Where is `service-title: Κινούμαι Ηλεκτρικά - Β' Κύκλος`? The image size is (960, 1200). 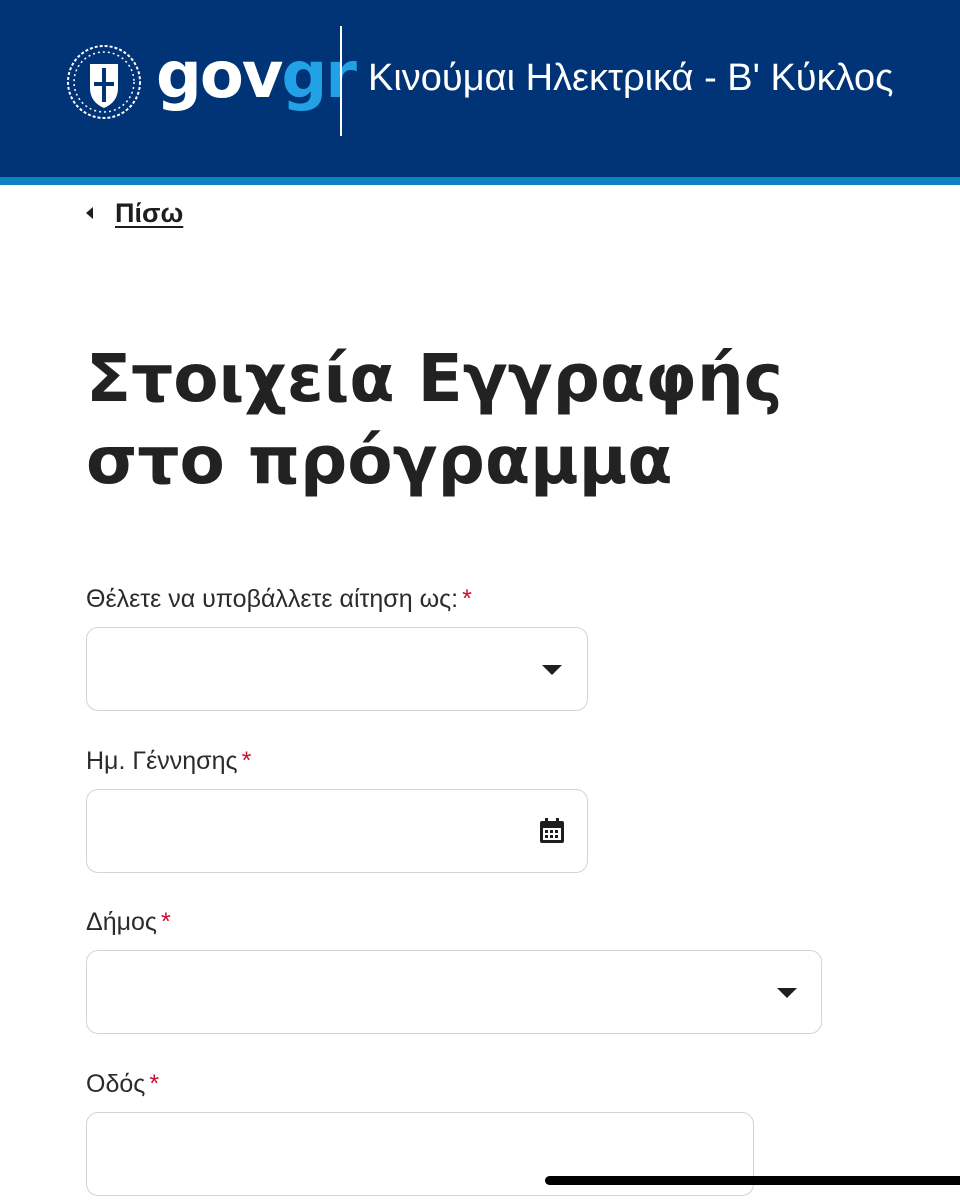 service-title: Κινούμαι Ηλεκτρικά - Β' Κύκλος is located at coordinates (630, 78).